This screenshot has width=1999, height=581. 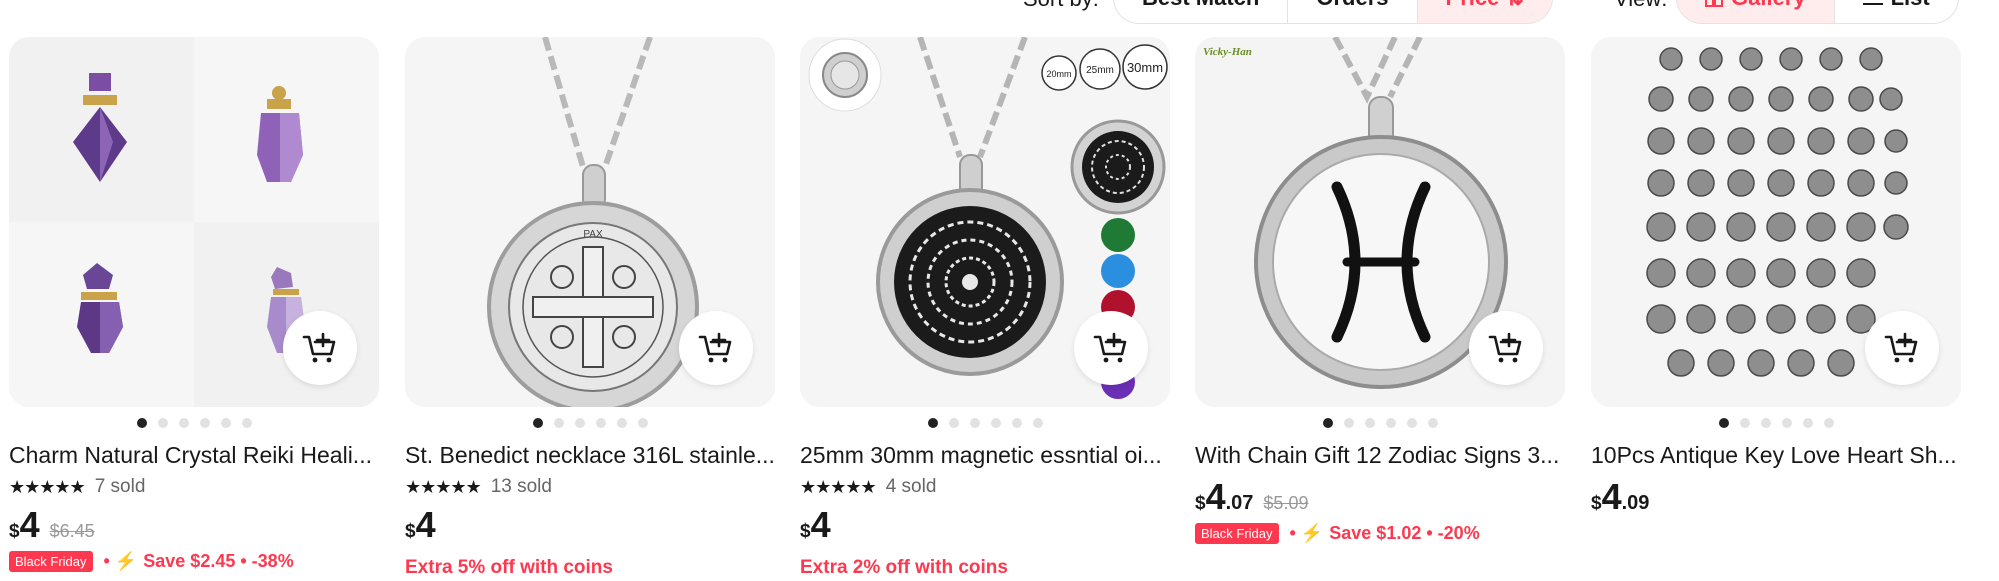 What do you see at coordinates (189, 561) in the screenshot?
I see `save-amount: Save $2.45` at bounding box center [189, 561].